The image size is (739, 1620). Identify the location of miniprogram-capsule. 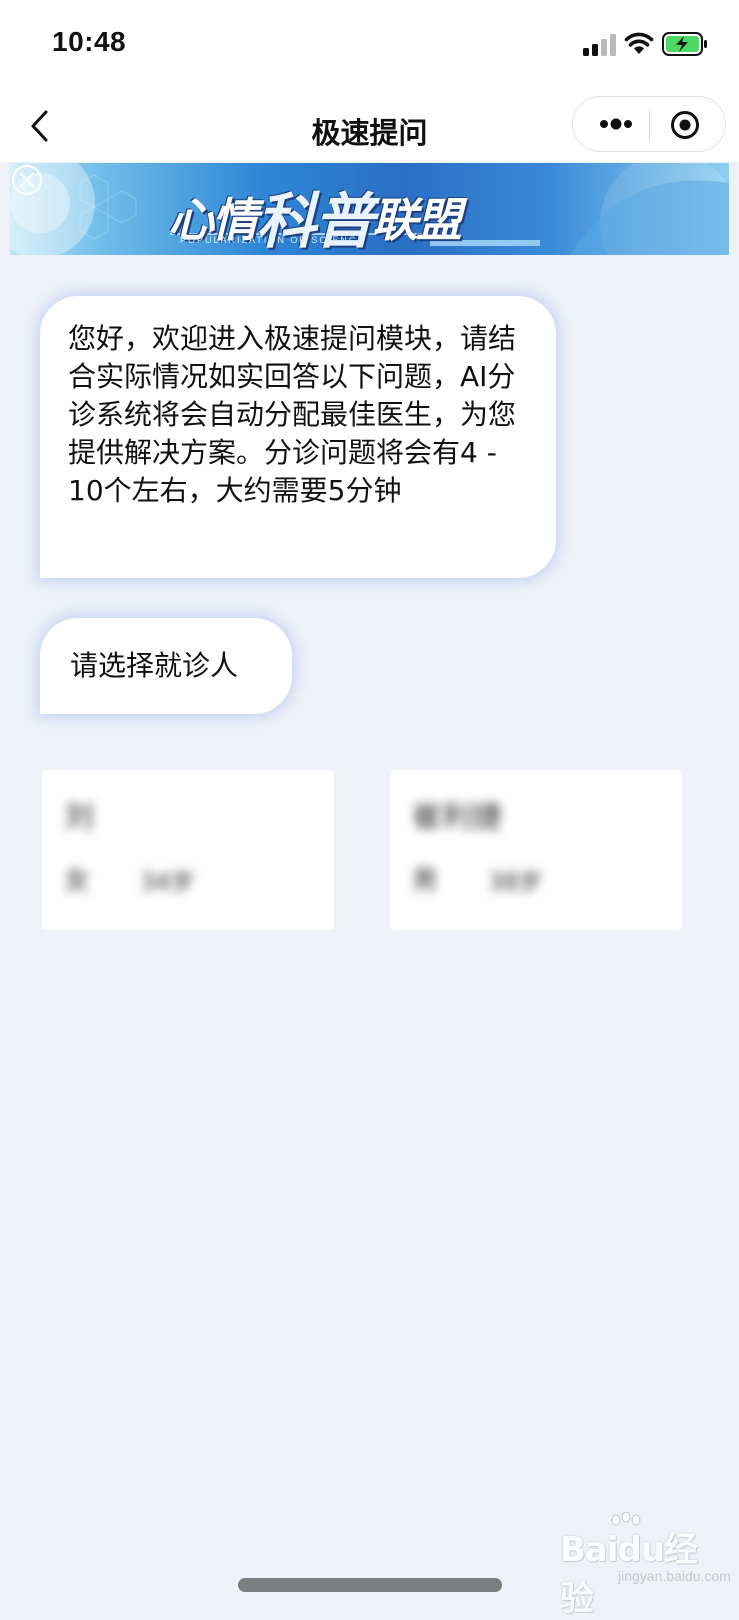
(649, 124).